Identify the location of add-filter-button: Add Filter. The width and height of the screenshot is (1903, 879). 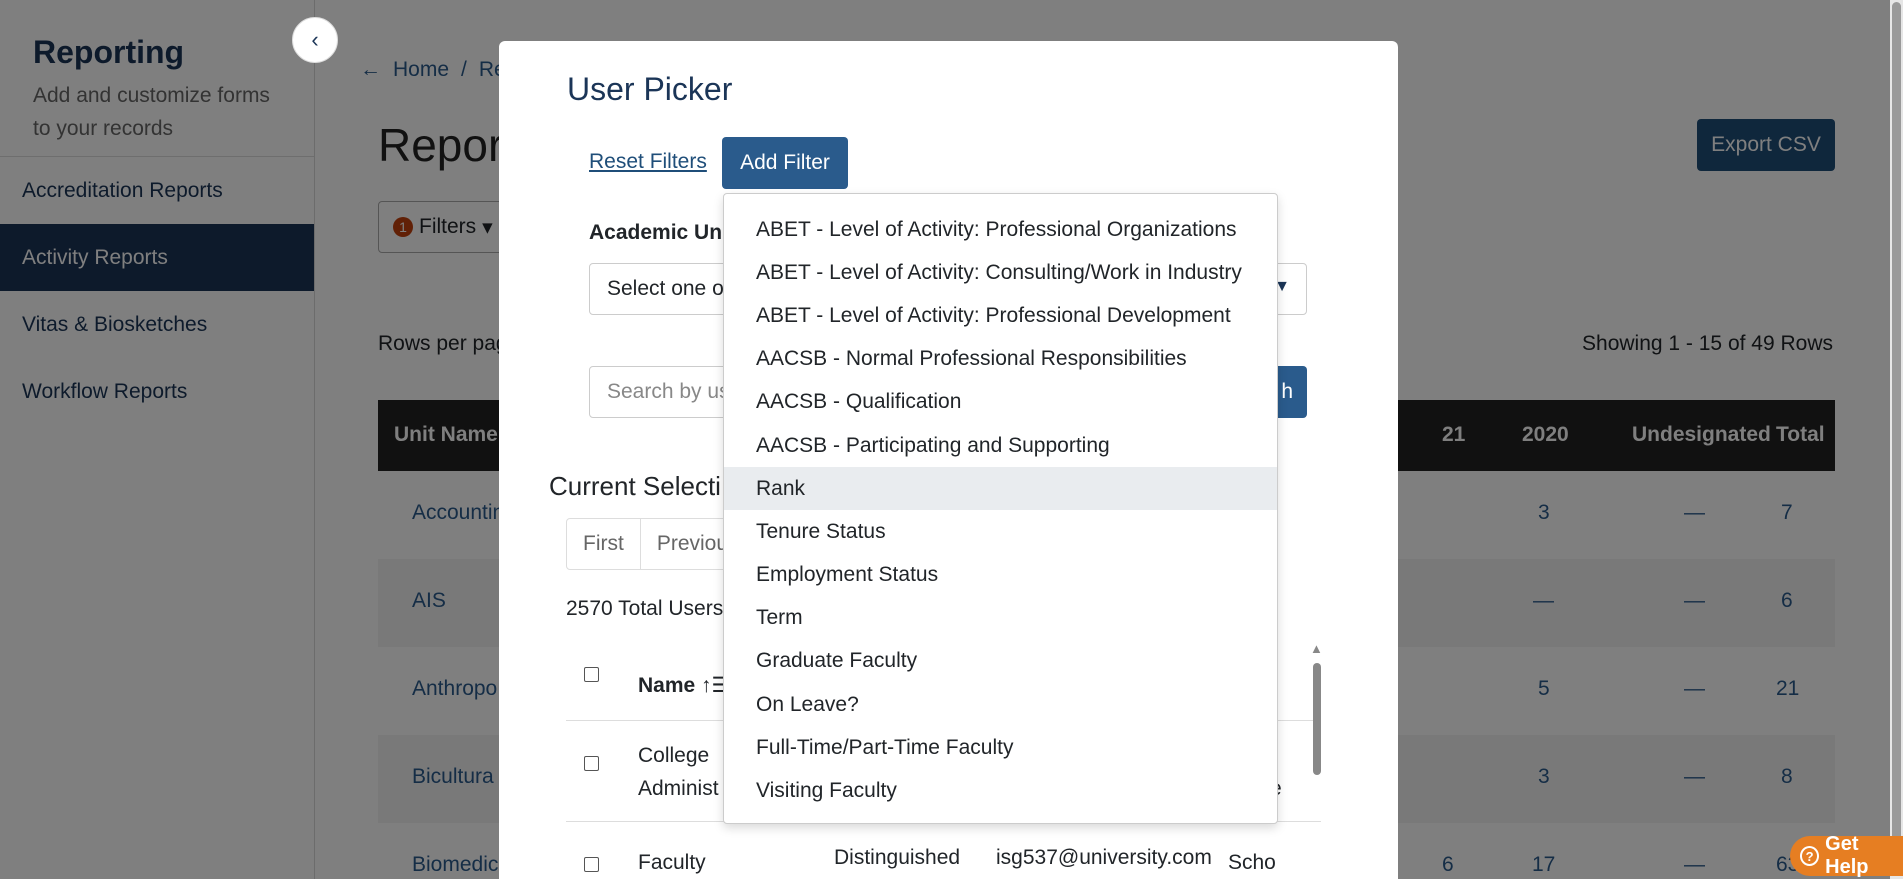
(785, 163).